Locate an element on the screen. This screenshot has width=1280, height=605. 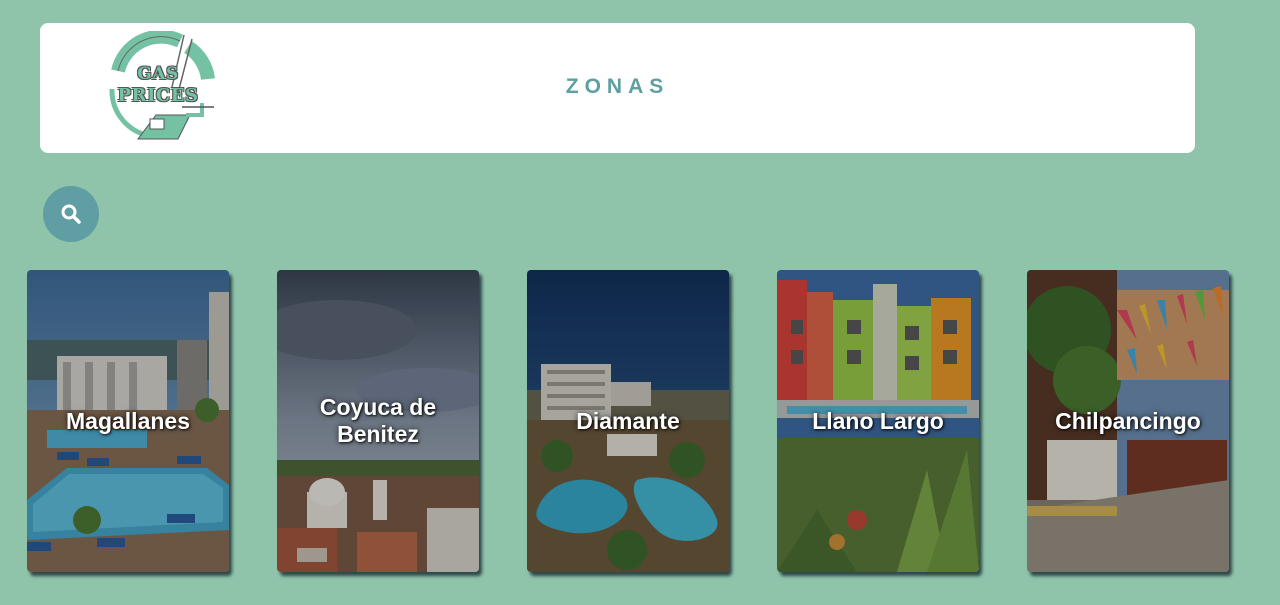
search-icon is located at coordinates (71, 214).